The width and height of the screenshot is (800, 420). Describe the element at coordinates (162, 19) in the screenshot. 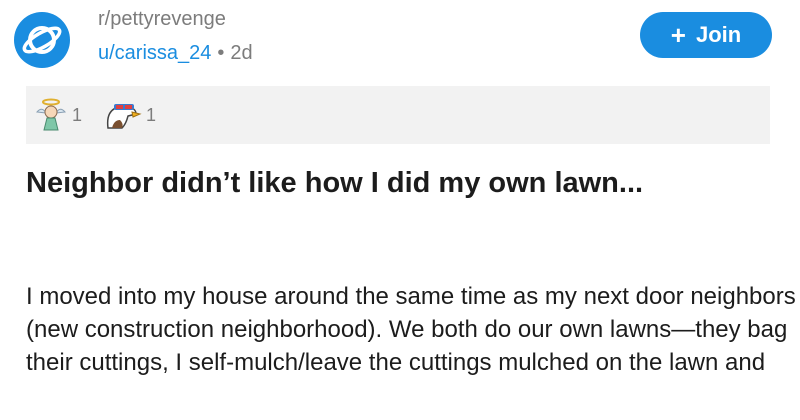

I see `subreddit-name: r/pettyrevenge` at that location.